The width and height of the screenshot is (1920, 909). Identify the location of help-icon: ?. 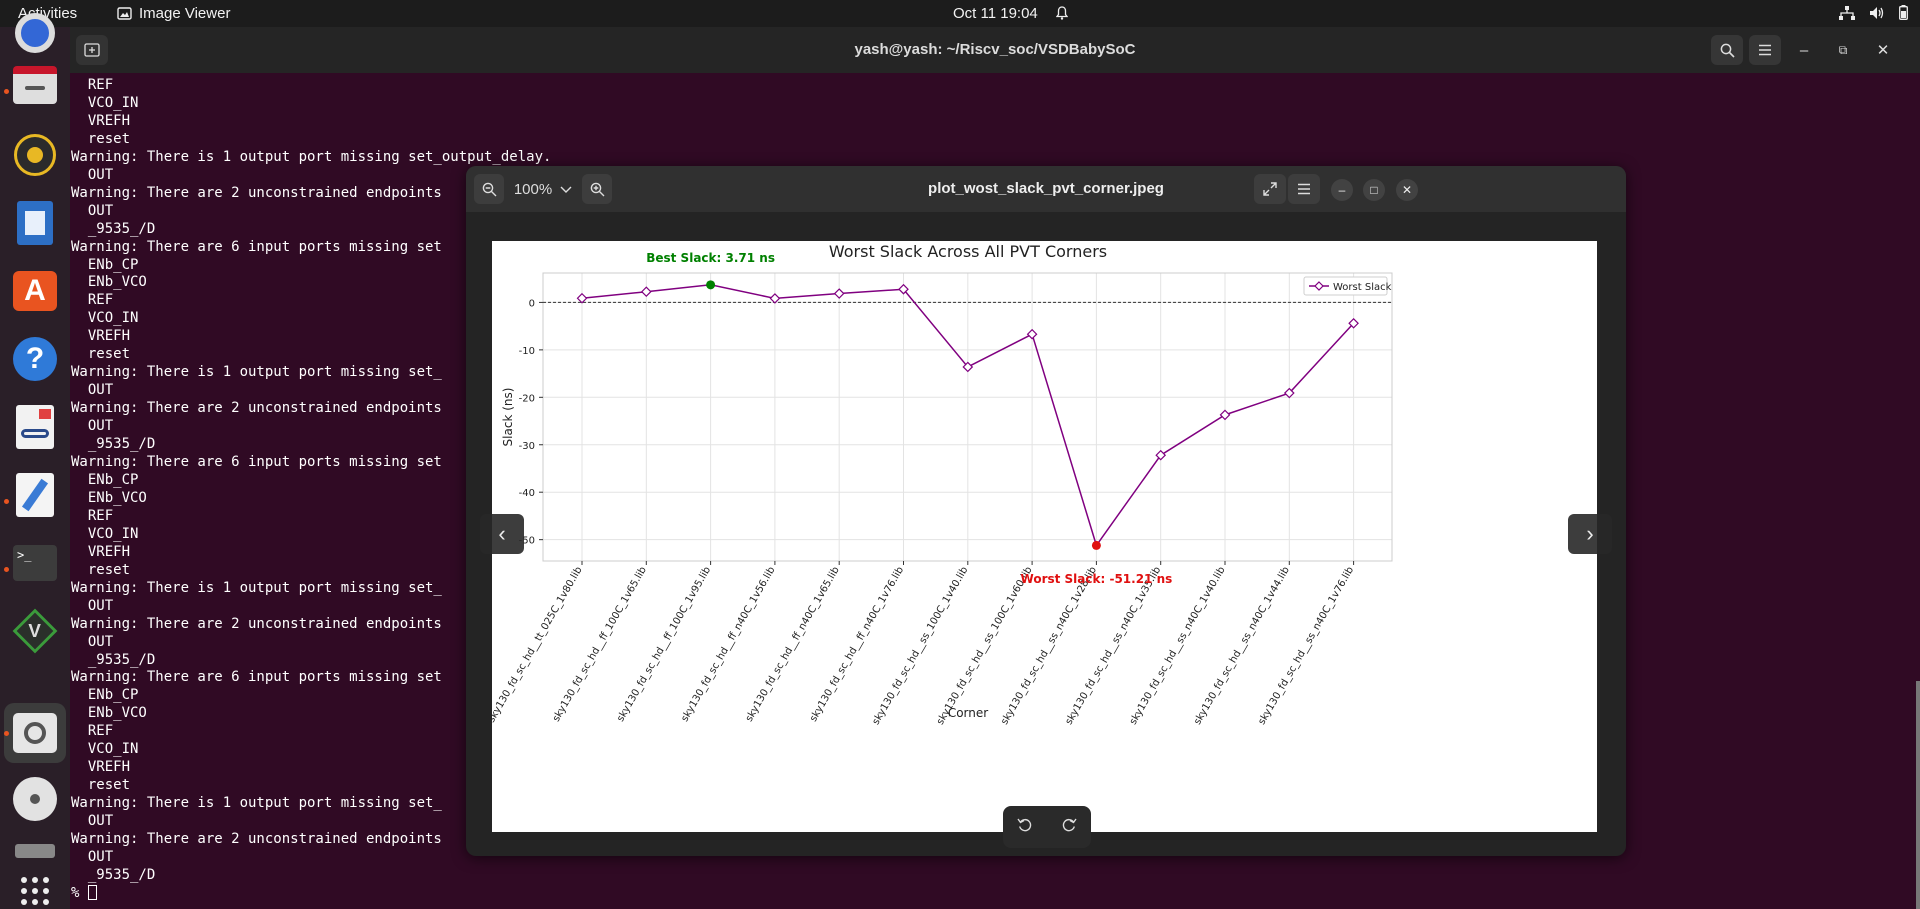
(35, 359).